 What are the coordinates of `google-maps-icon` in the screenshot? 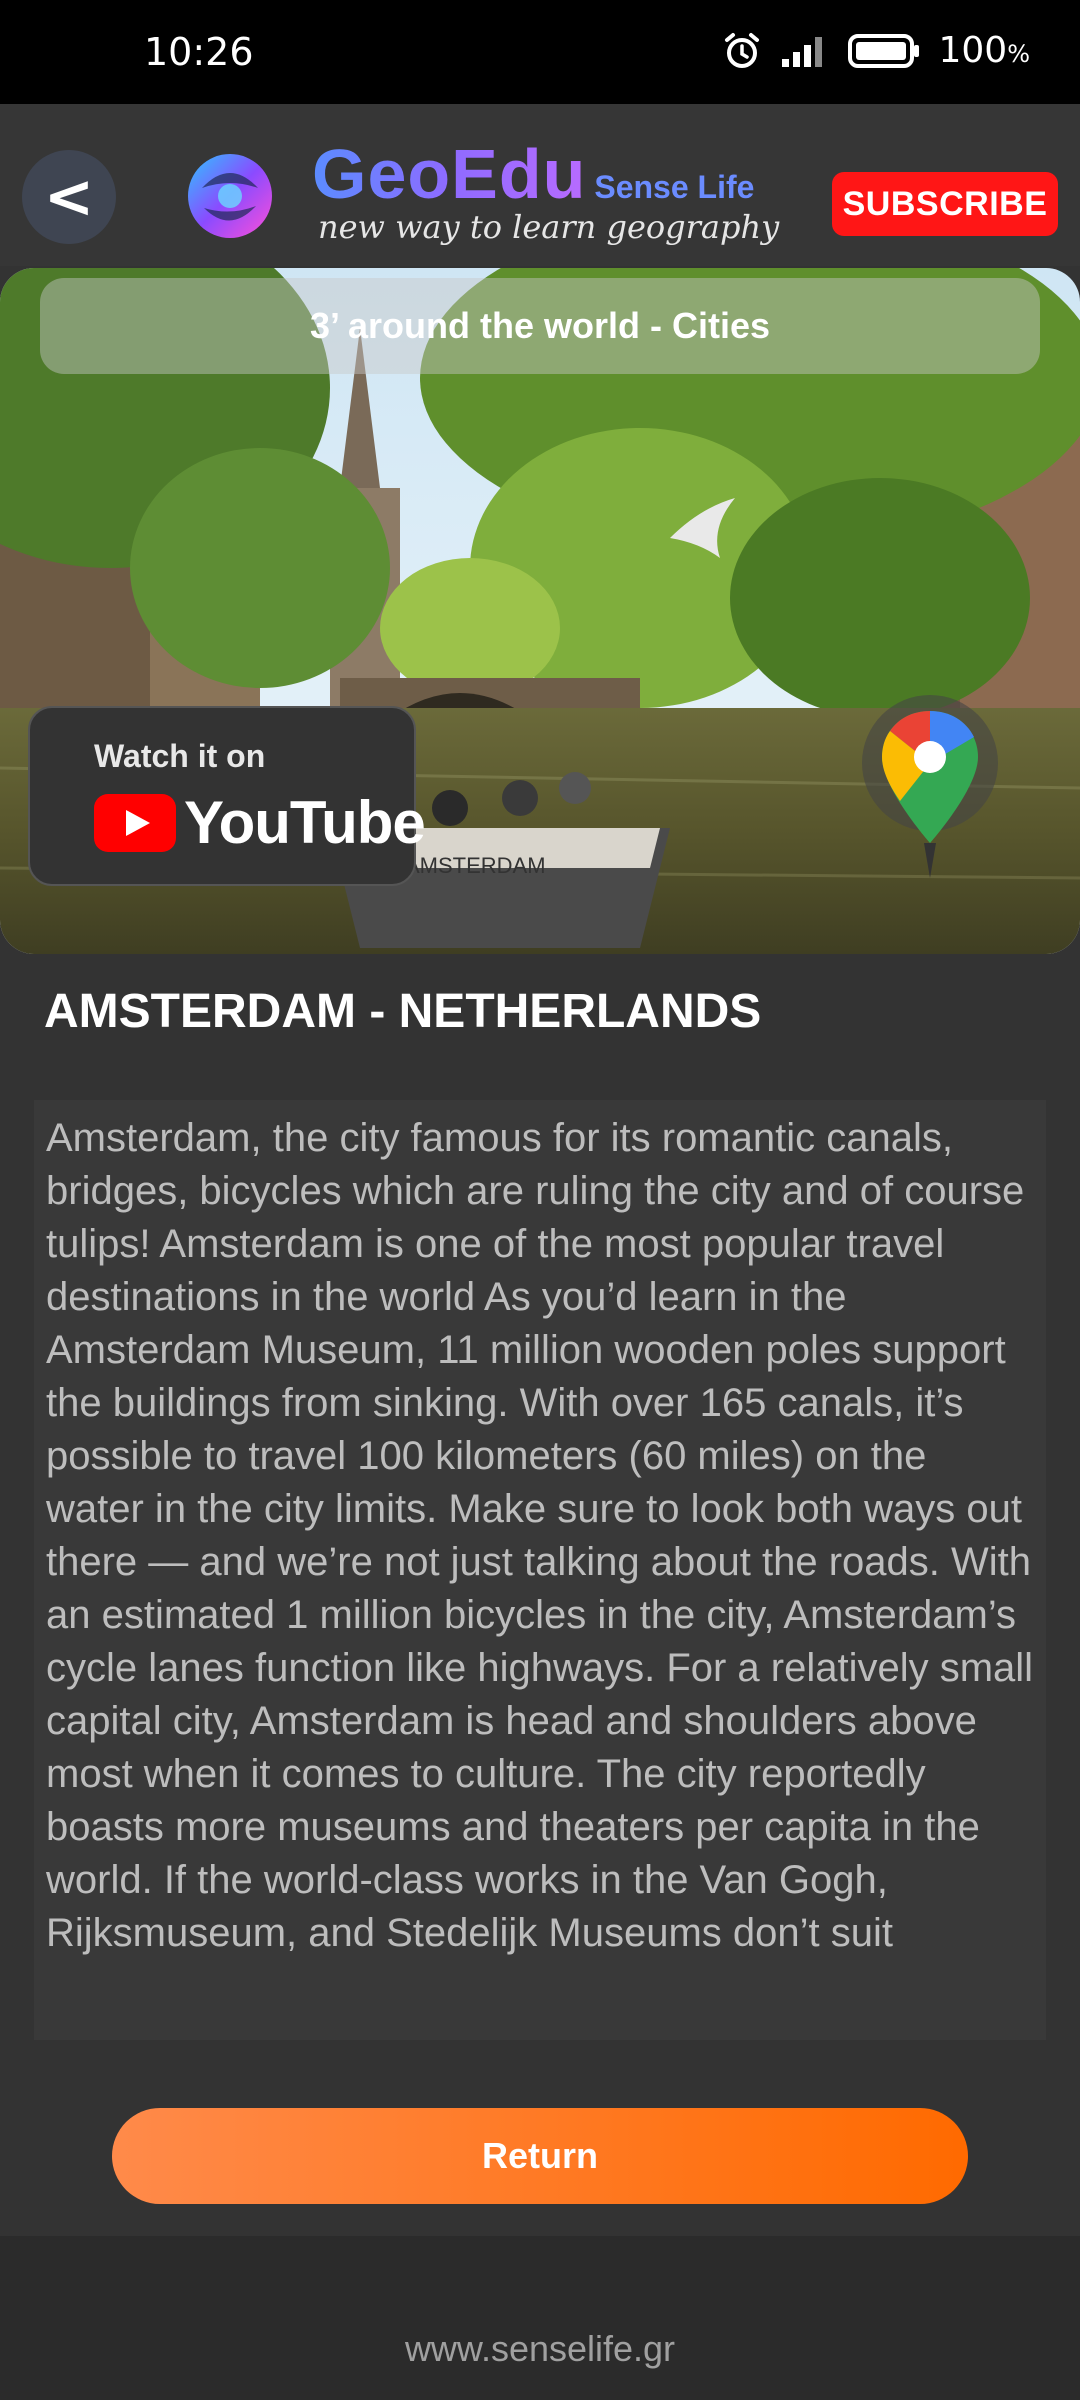 It's located at (930, 788).